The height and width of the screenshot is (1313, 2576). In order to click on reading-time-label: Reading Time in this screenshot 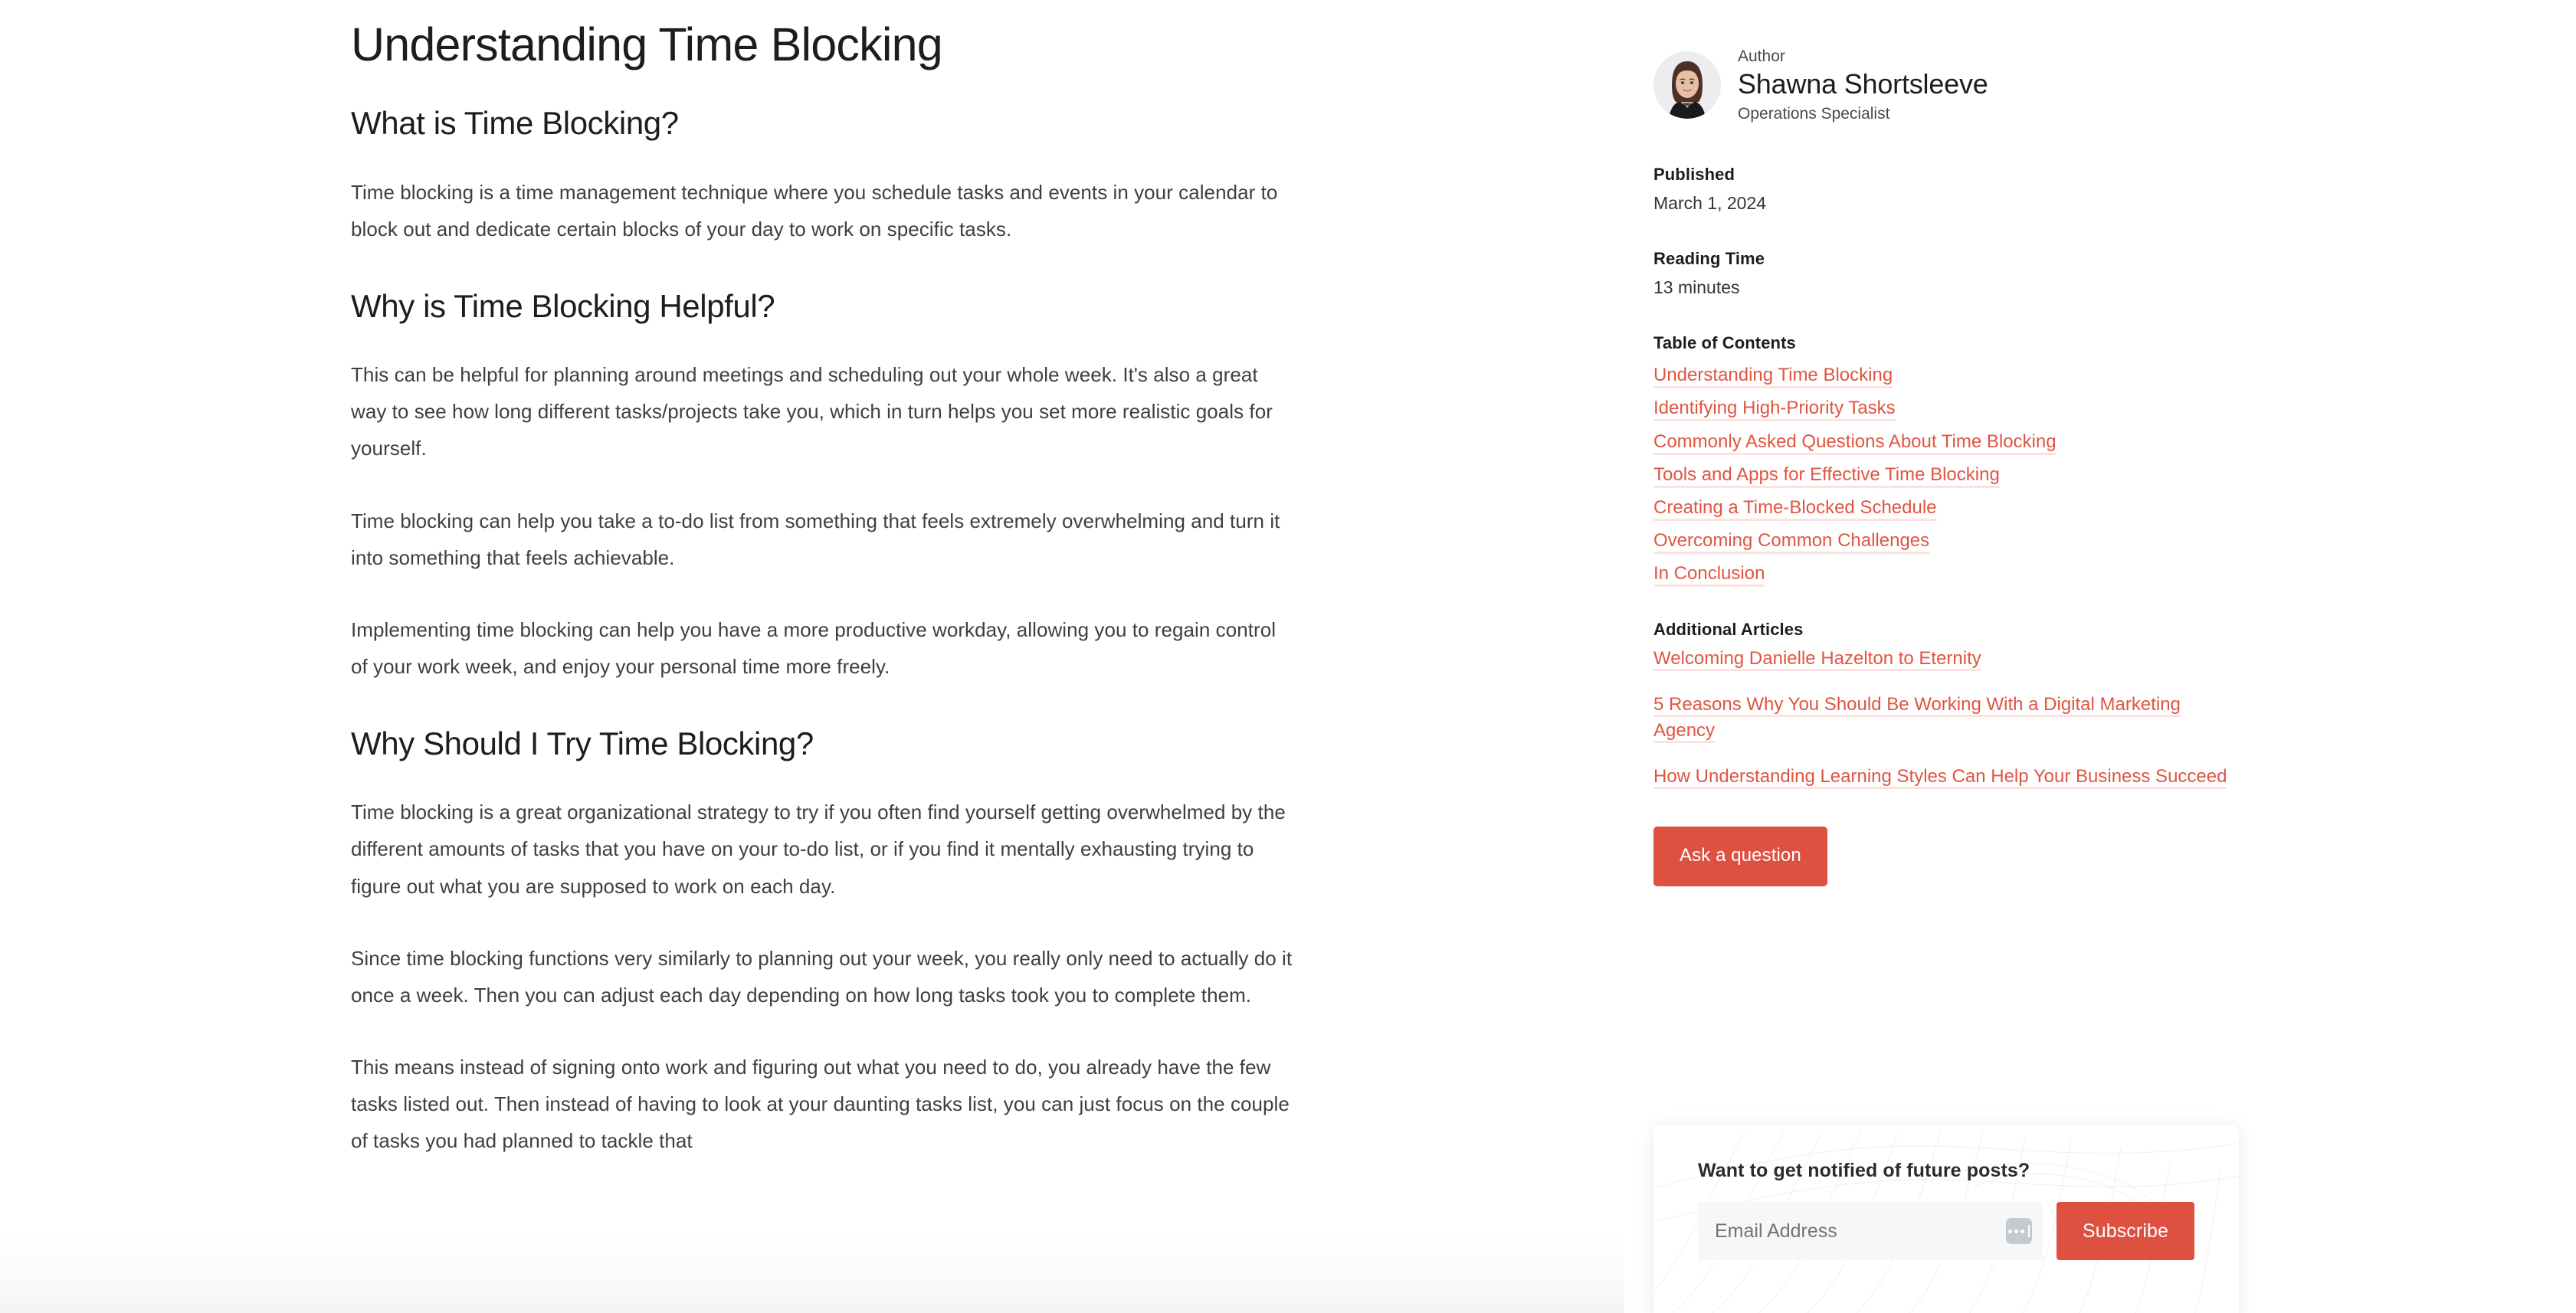, I will do `click(1709, 259)`.